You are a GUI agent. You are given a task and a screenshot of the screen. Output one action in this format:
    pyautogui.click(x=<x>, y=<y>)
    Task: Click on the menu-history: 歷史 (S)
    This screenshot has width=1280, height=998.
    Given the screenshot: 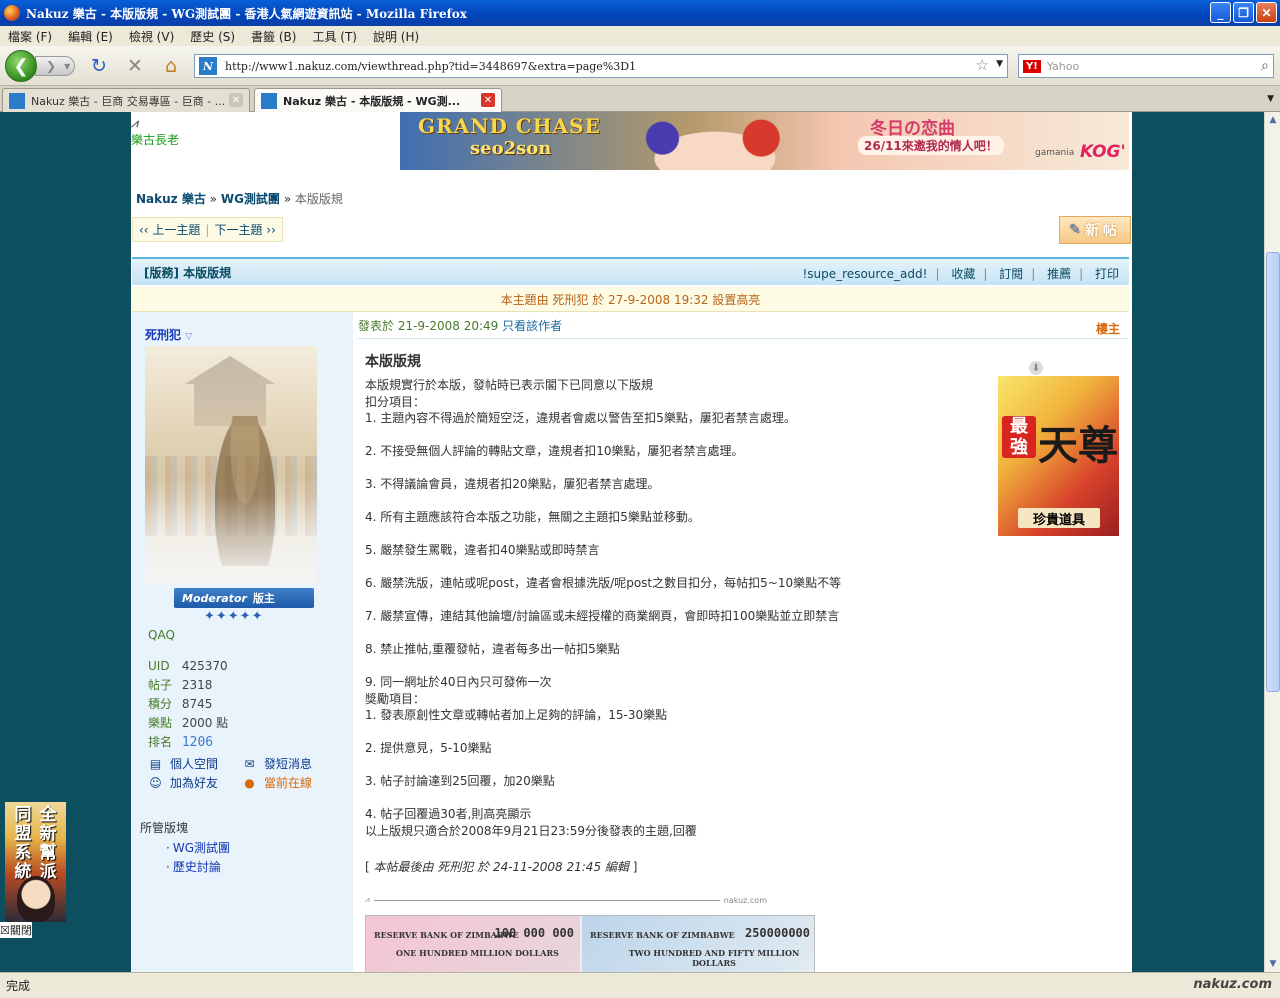 What is the action you would take?
    pyautogui.click(x=212, y=36)
    